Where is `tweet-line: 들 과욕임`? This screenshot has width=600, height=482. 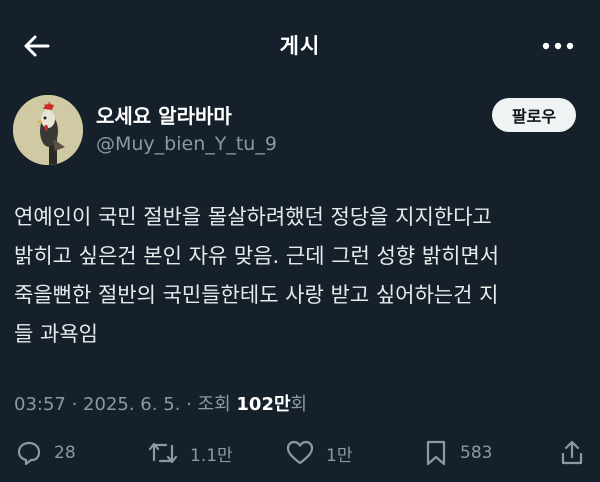
tweet-line: 들 과욕임 is located at coordinates (56, 334).